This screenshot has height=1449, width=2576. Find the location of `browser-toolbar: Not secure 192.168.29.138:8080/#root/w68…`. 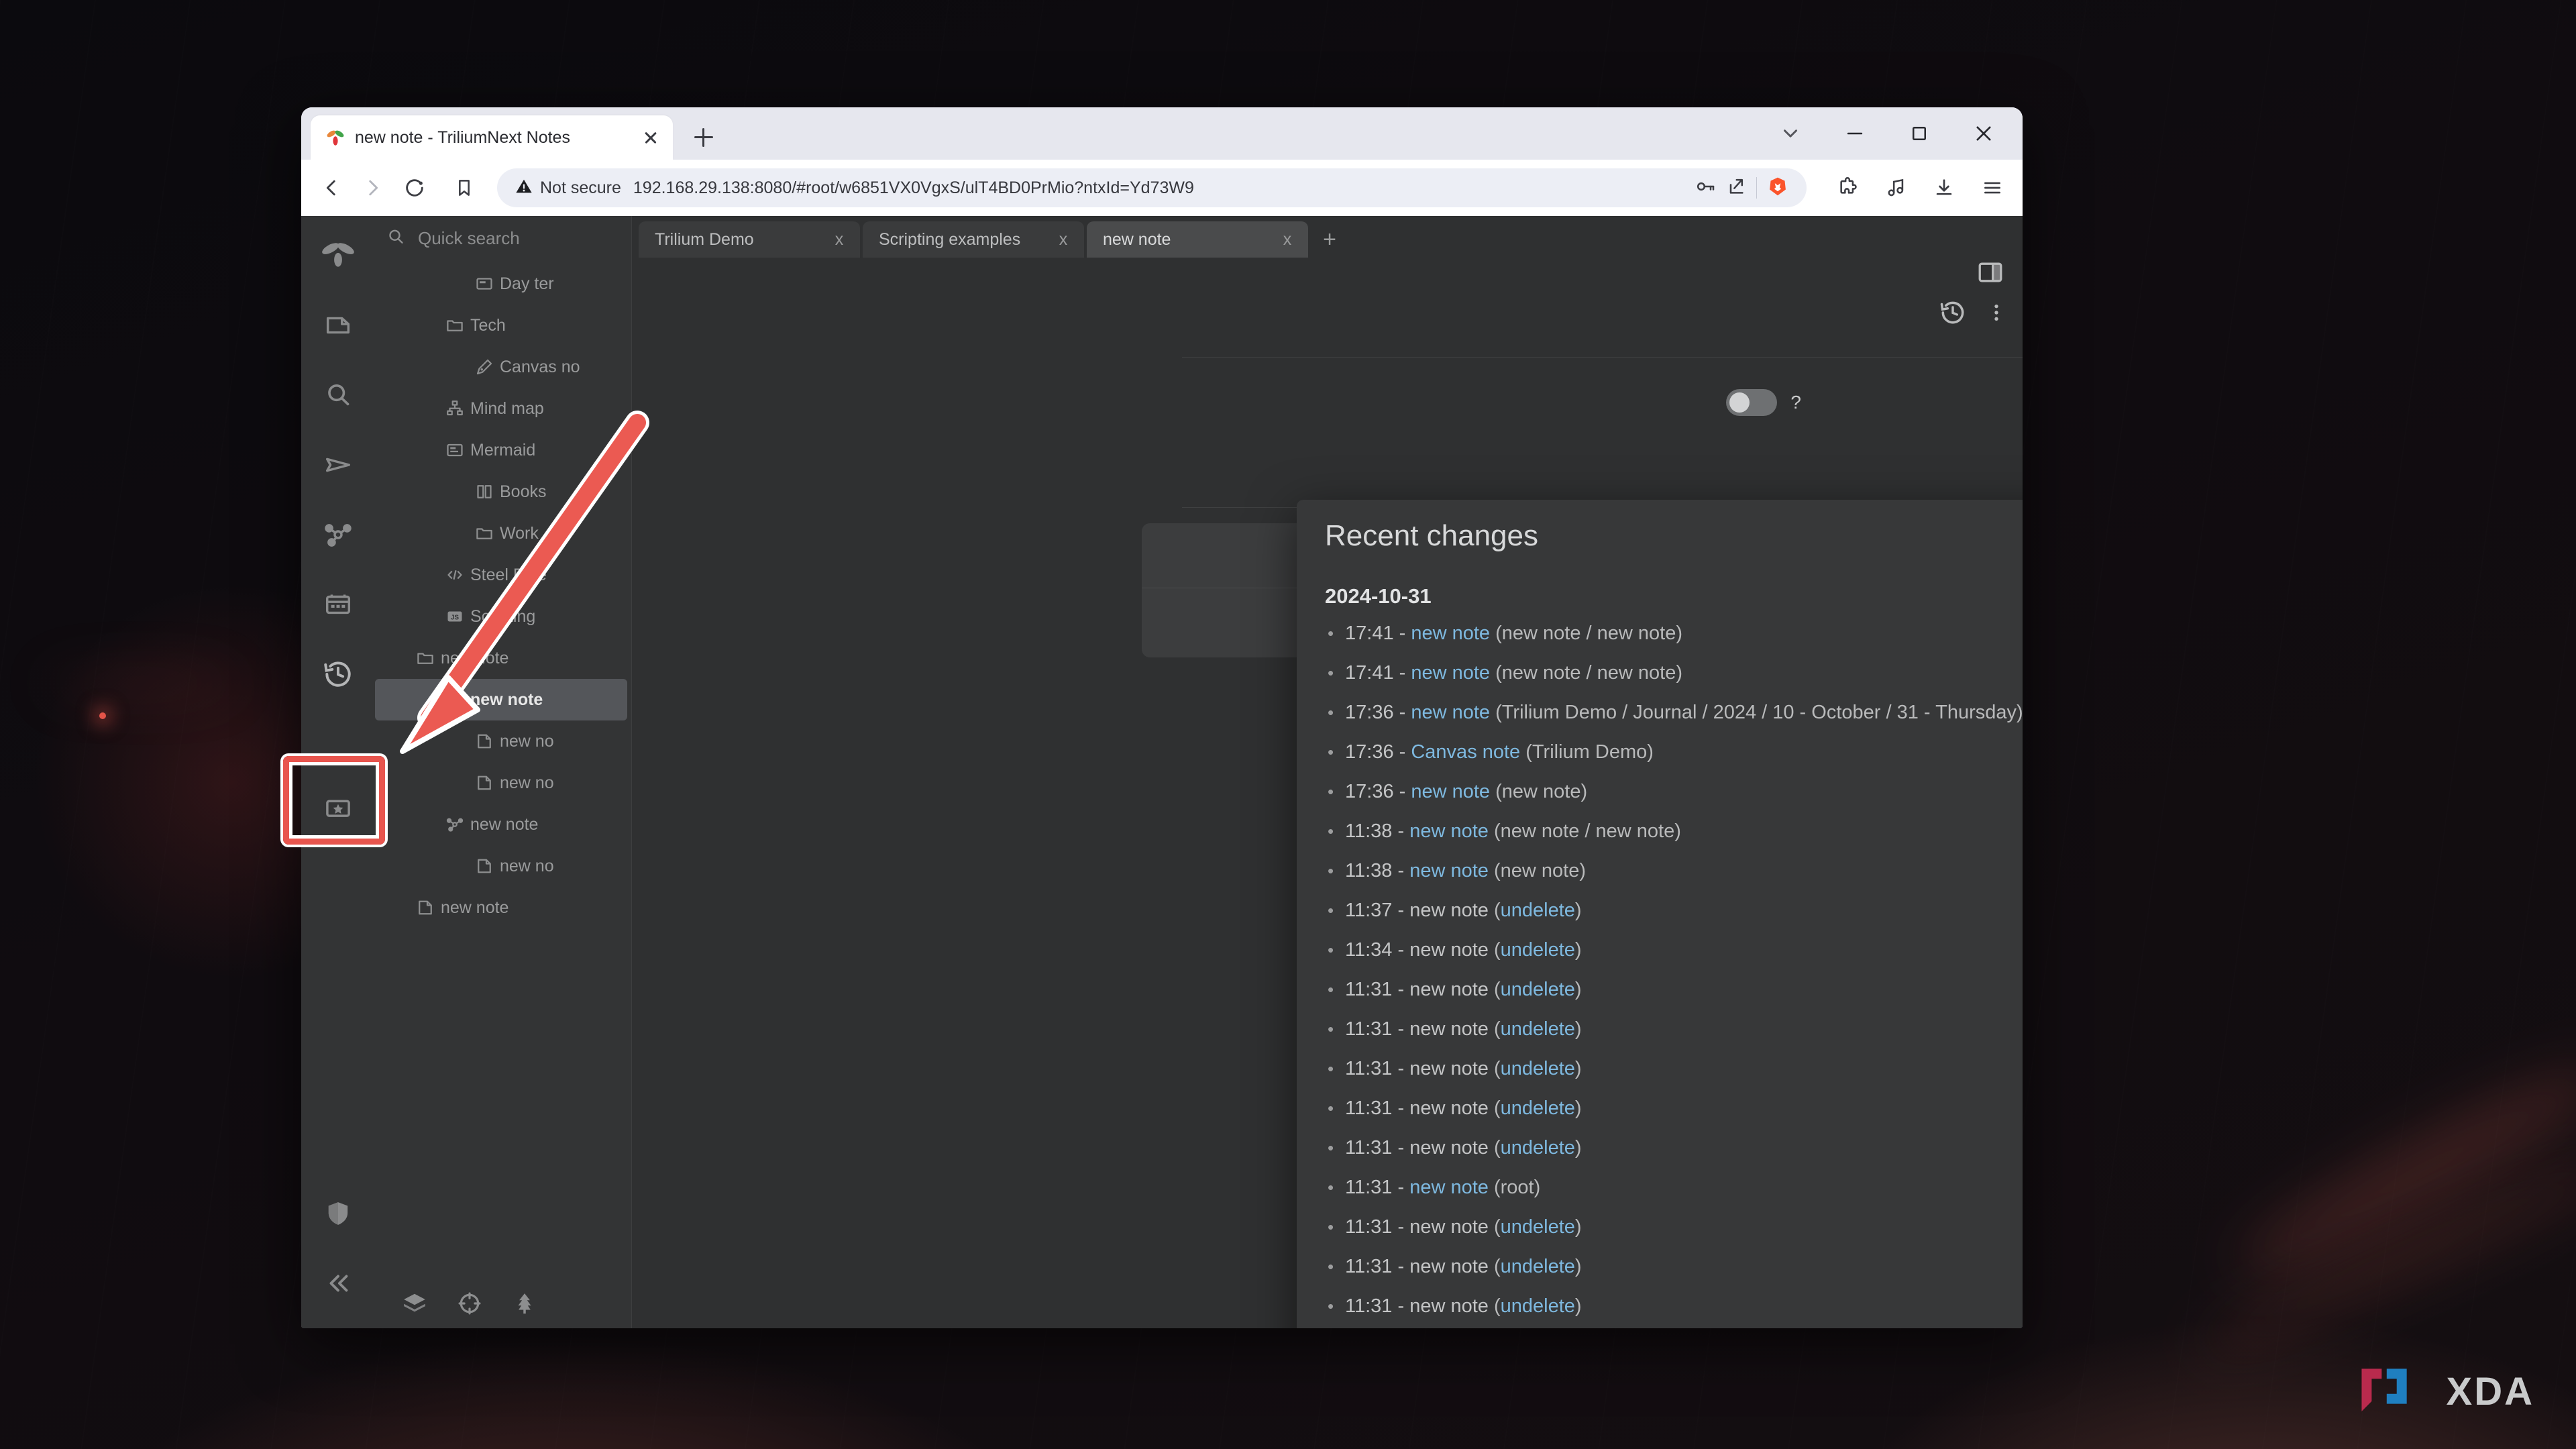

browser-toolbar: Not secure 192.168.29.138:8080/#root/w68… is located at coordinates (1162, 188).